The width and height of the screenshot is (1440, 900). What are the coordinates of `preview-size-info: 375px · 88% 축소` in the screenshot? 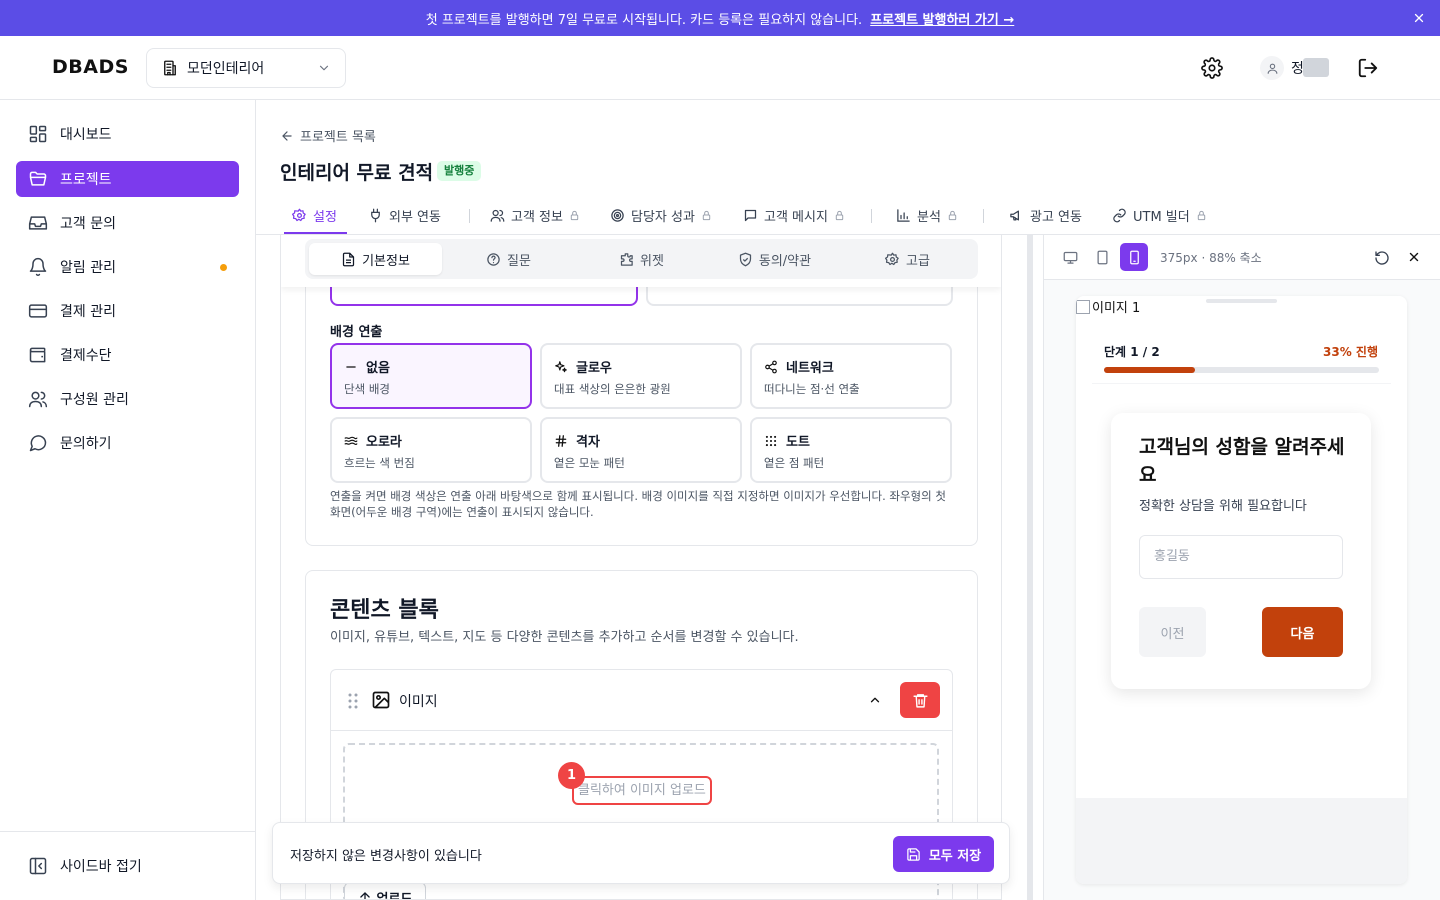 It's located at (1211, 258).